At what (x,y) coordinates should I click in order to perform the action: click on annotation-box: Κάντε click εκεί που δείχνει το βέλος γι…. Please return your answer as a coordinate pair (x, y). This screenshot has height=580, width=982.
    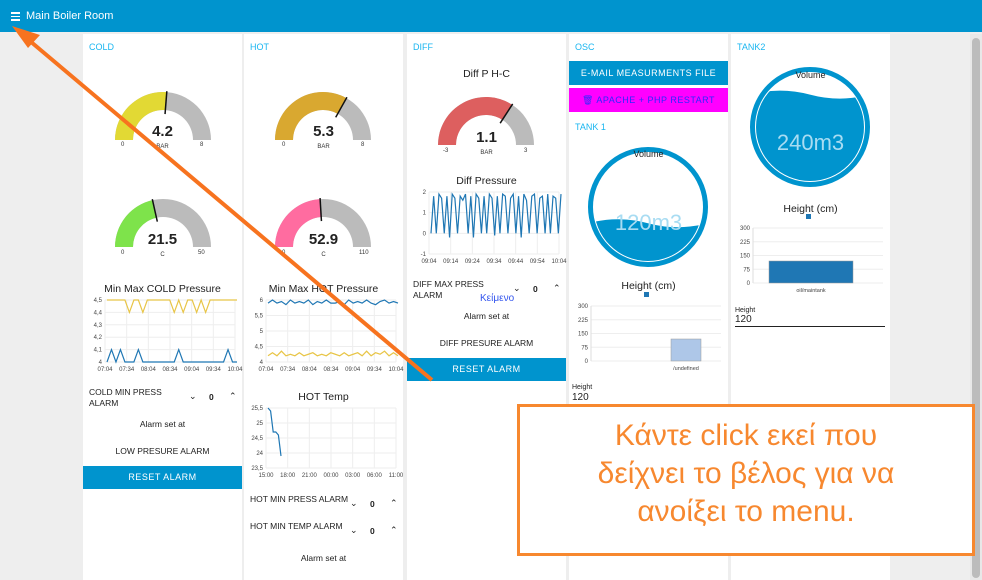
    Looking at the image, I should click on (746, 480).